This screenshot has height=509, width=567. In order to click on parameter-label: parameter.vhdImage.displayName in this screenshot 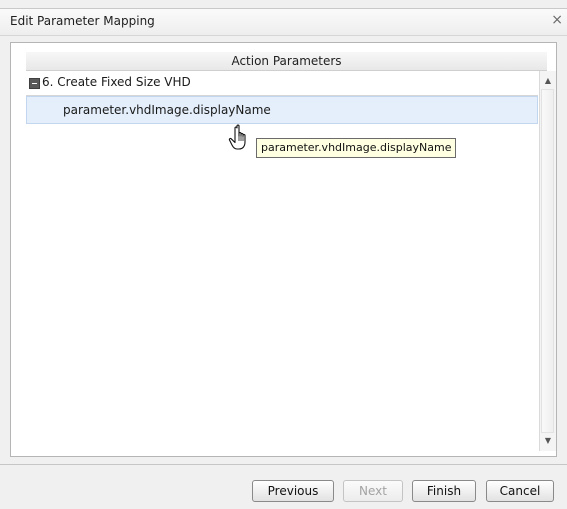, I will do `click(167, 110)`.